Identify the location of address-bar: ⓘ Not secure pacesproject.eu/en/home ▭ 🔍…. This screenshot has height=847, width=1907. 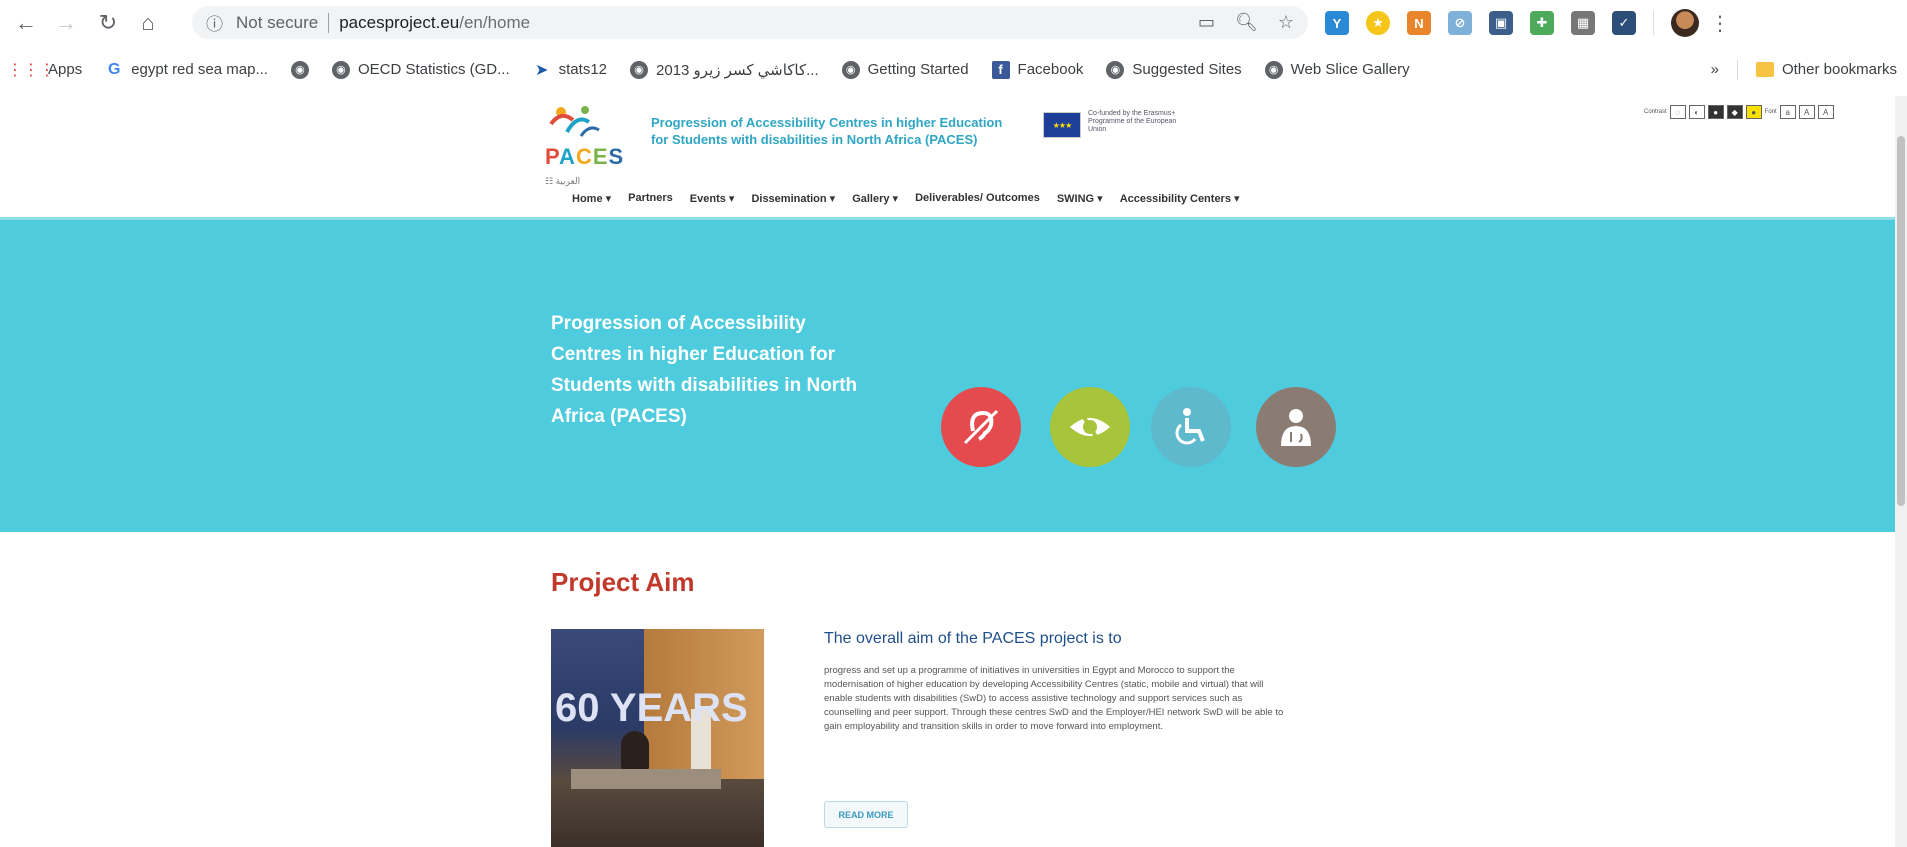
(750, 22).